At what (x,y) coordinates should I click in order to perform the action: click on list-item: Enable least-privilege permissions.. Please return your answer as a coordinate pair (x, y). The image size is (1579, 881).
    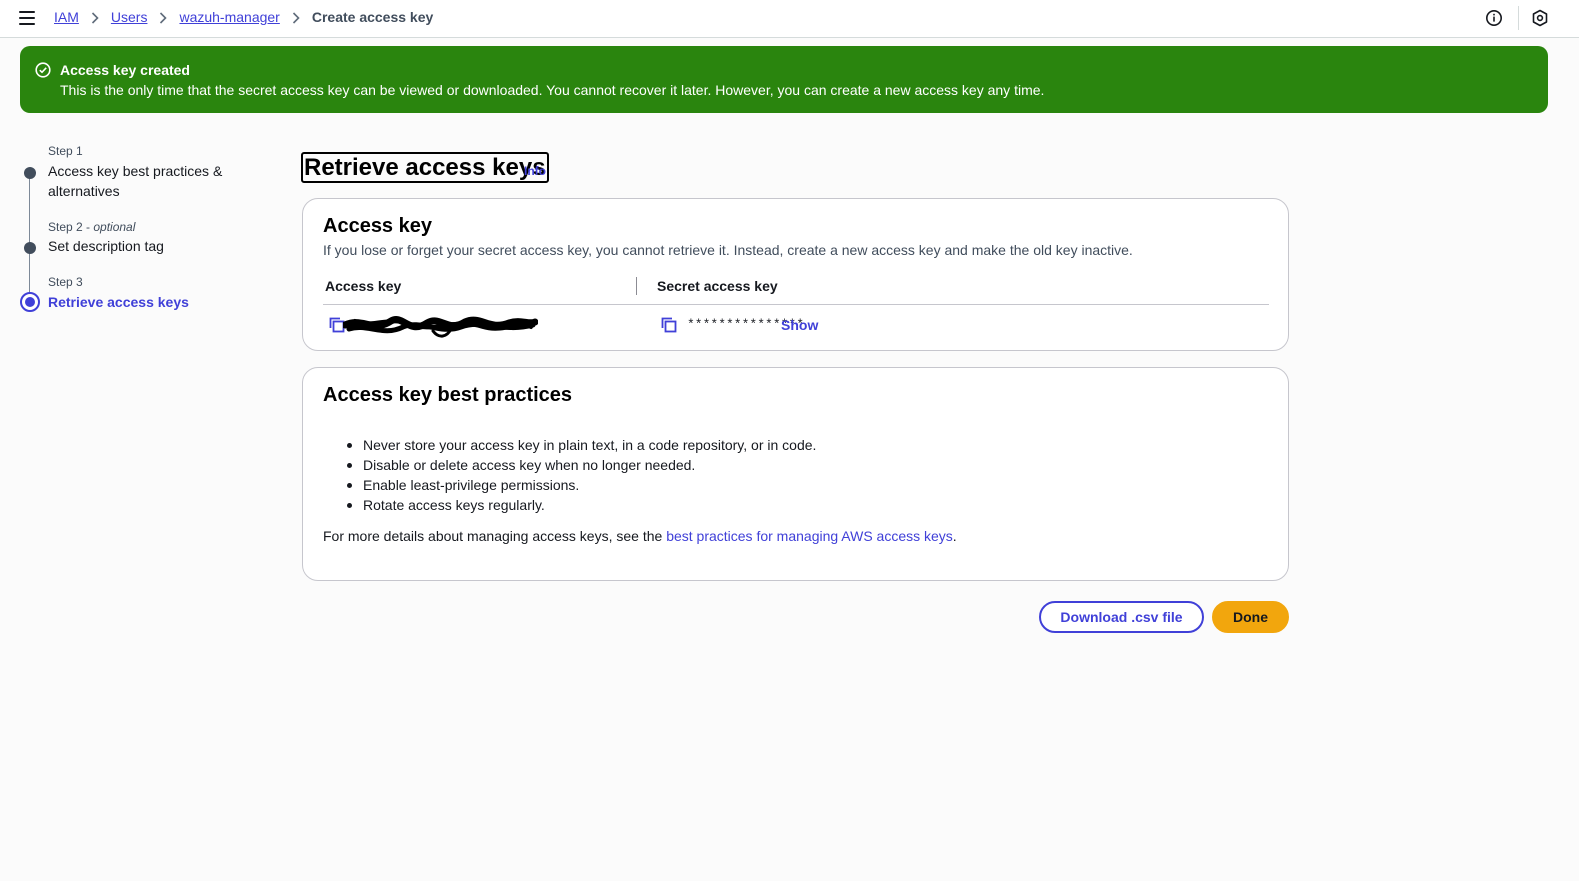
    Looking at the image, I should click on (579, 485).